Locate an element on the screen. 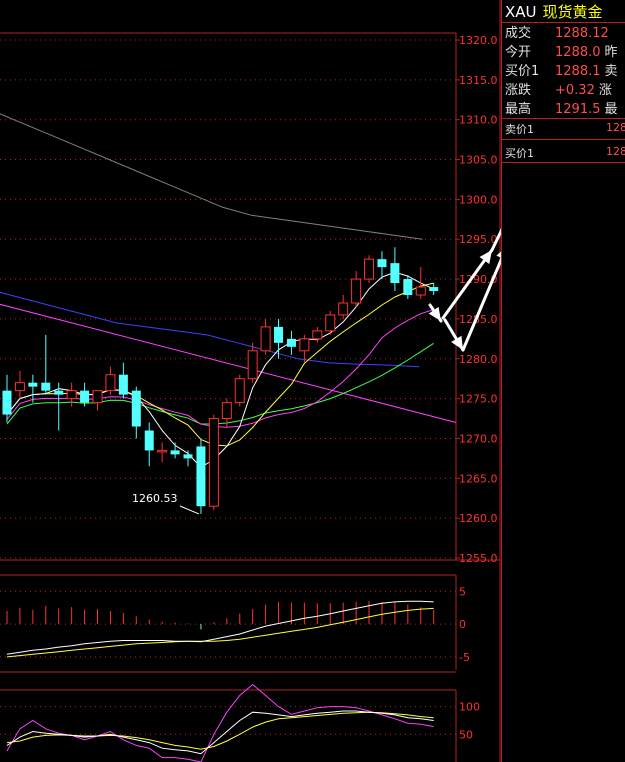 This screenshot has height=762, width=625. low-annotation-leader is located at coordinates (189, 510).